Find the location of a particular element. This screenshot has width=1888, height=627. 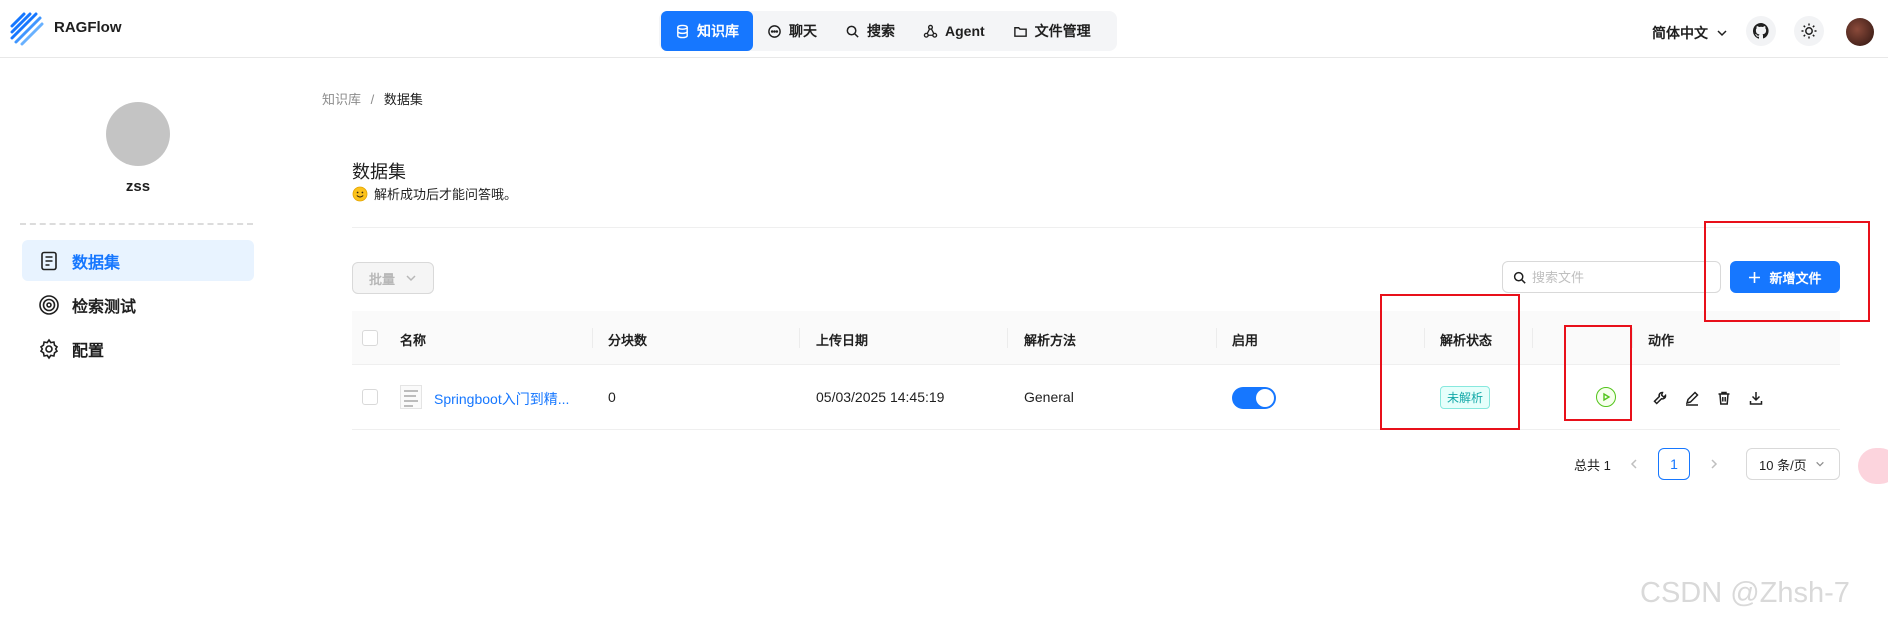

github-icon is located at coordinates (1761, 31).